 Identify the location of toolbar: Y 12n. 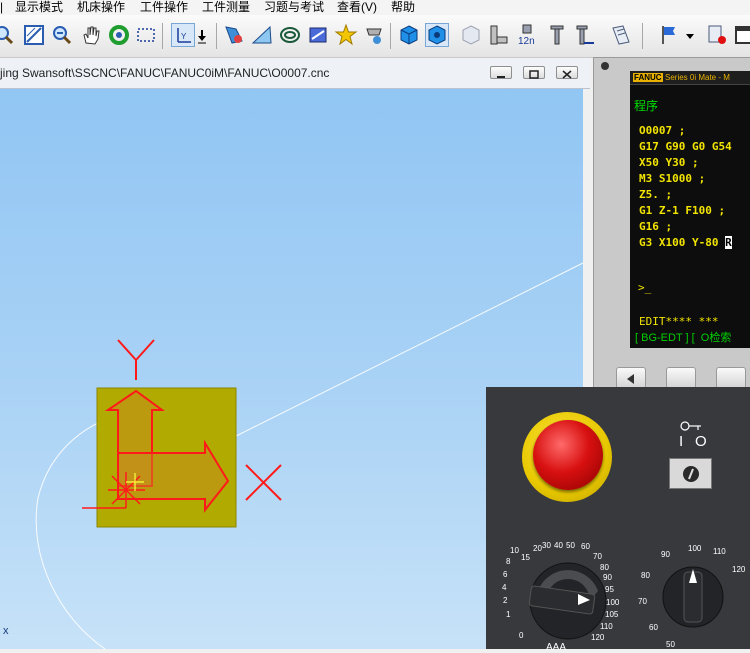
(375, 36).